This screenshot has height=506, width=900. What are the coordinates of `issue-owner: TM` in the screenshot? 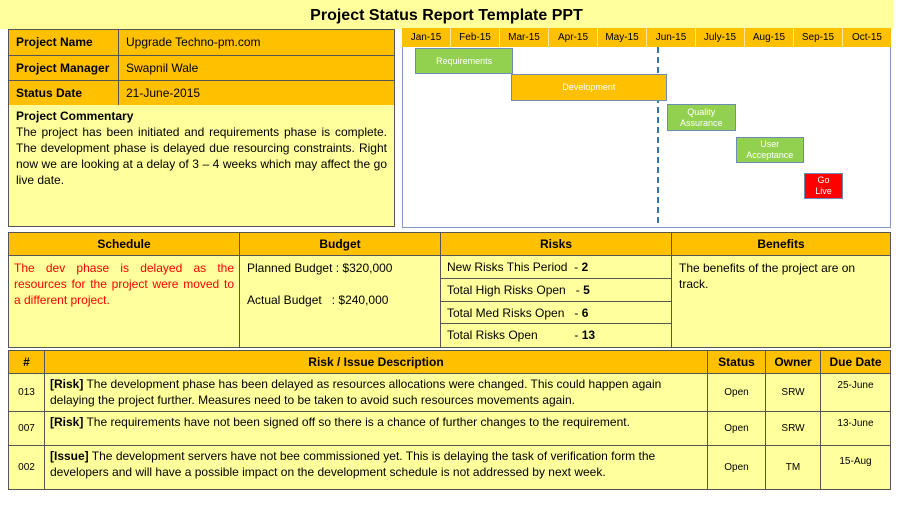 It's located at (793, 467).